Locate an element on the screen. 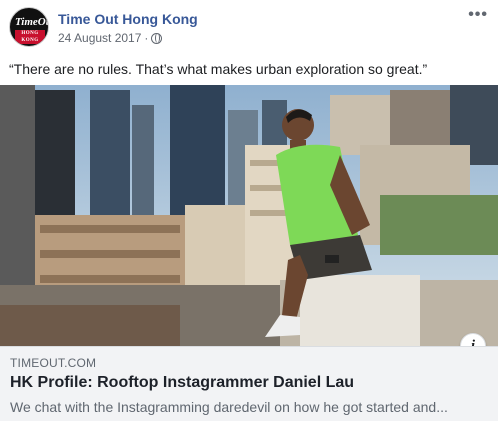 This screenshot has width=498, height=421. logo-subtext: HONG KONG is located at coordinates (30, 37).